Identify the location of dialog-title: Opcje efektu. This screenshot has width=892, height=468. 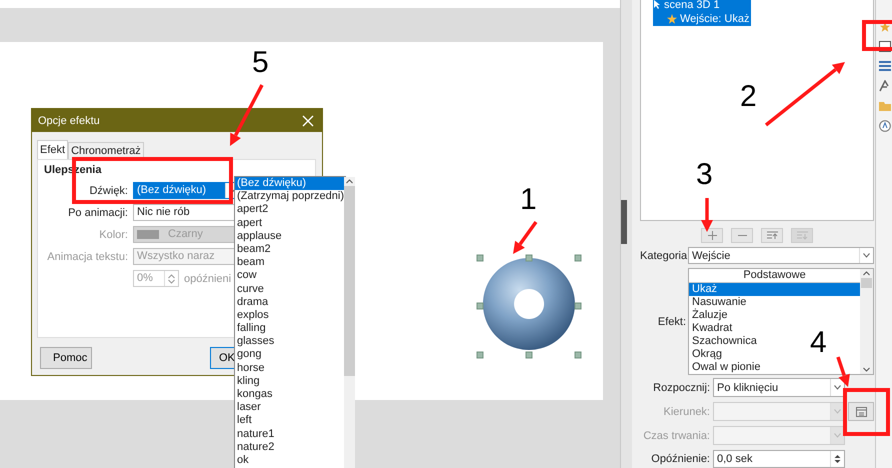
(69, 120).